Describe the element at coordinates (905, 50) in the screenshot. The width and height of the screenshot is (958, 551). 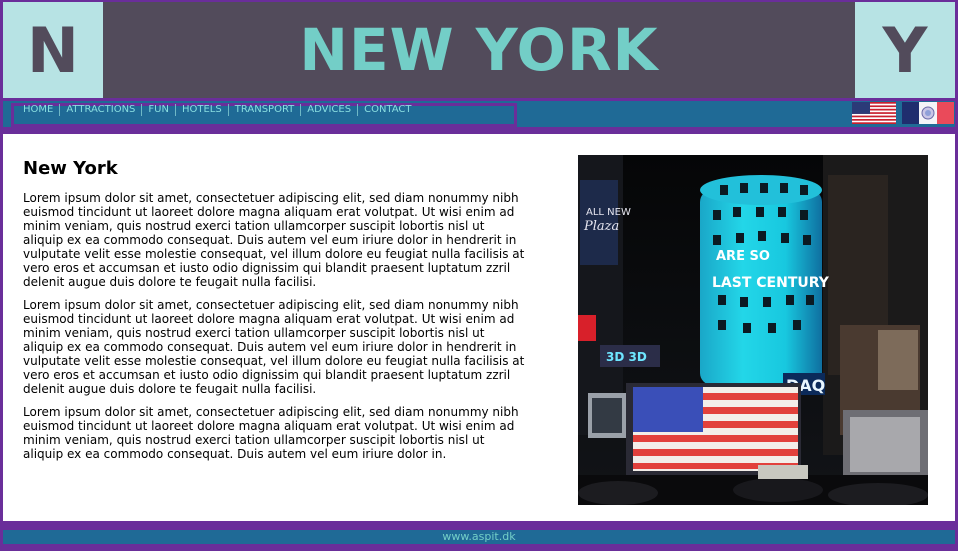
I see `header-letter-right: Y` at that location.